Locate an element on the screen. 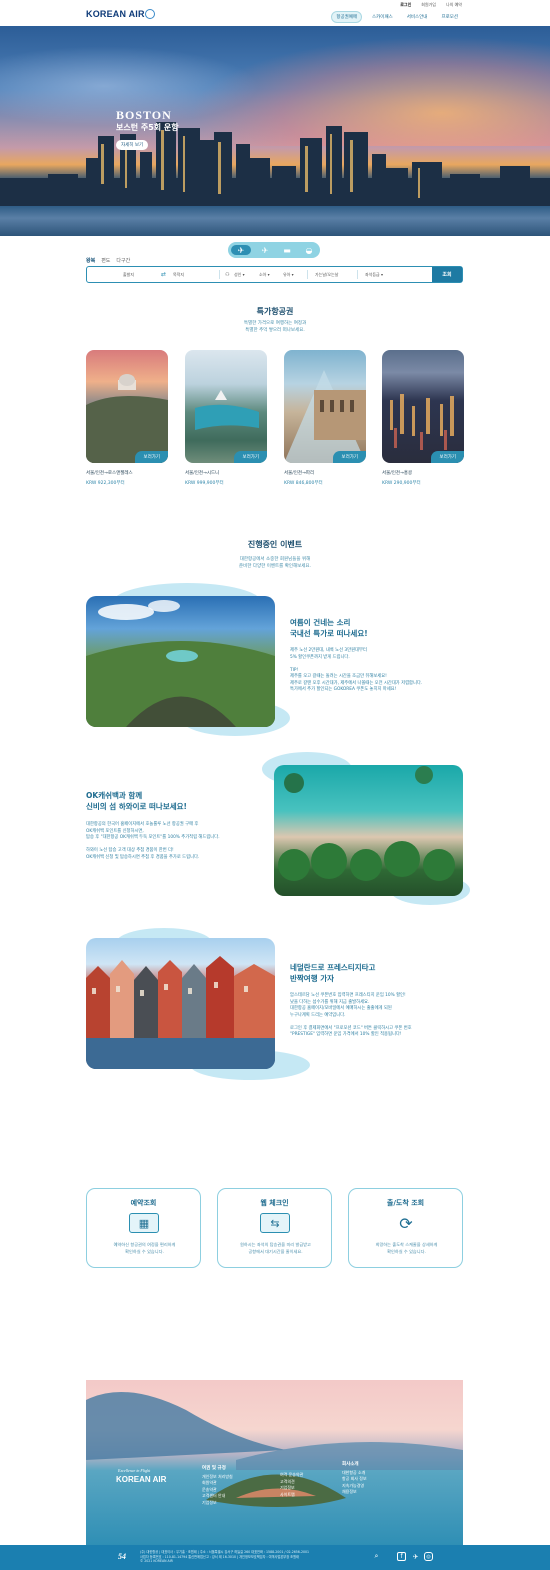 The width and height of the screenshot is (550, 1570). hero-banner: BOSTON 보스턴 주5회 운항 자세히 보기 is located at coordinates (275, 131).